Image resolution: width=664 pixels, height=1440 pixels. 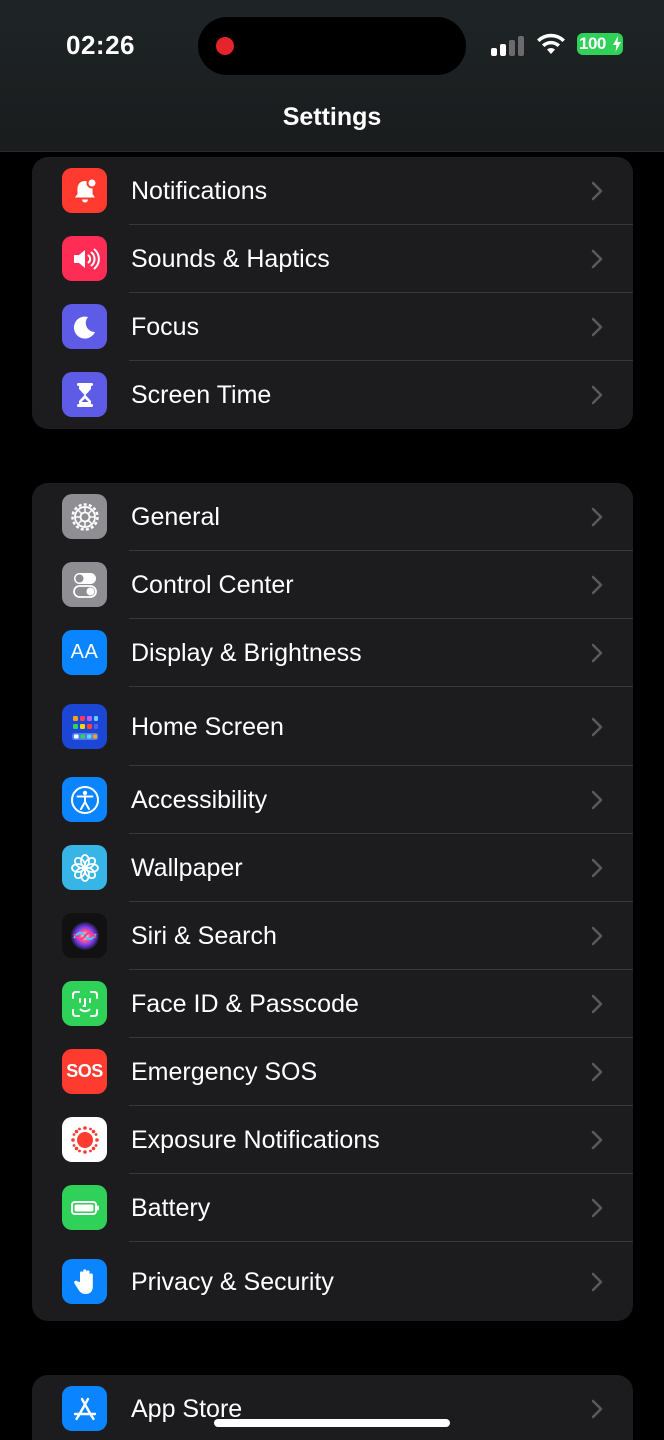 I want to click on settings-row-label: General, so click(x=175, y=517).